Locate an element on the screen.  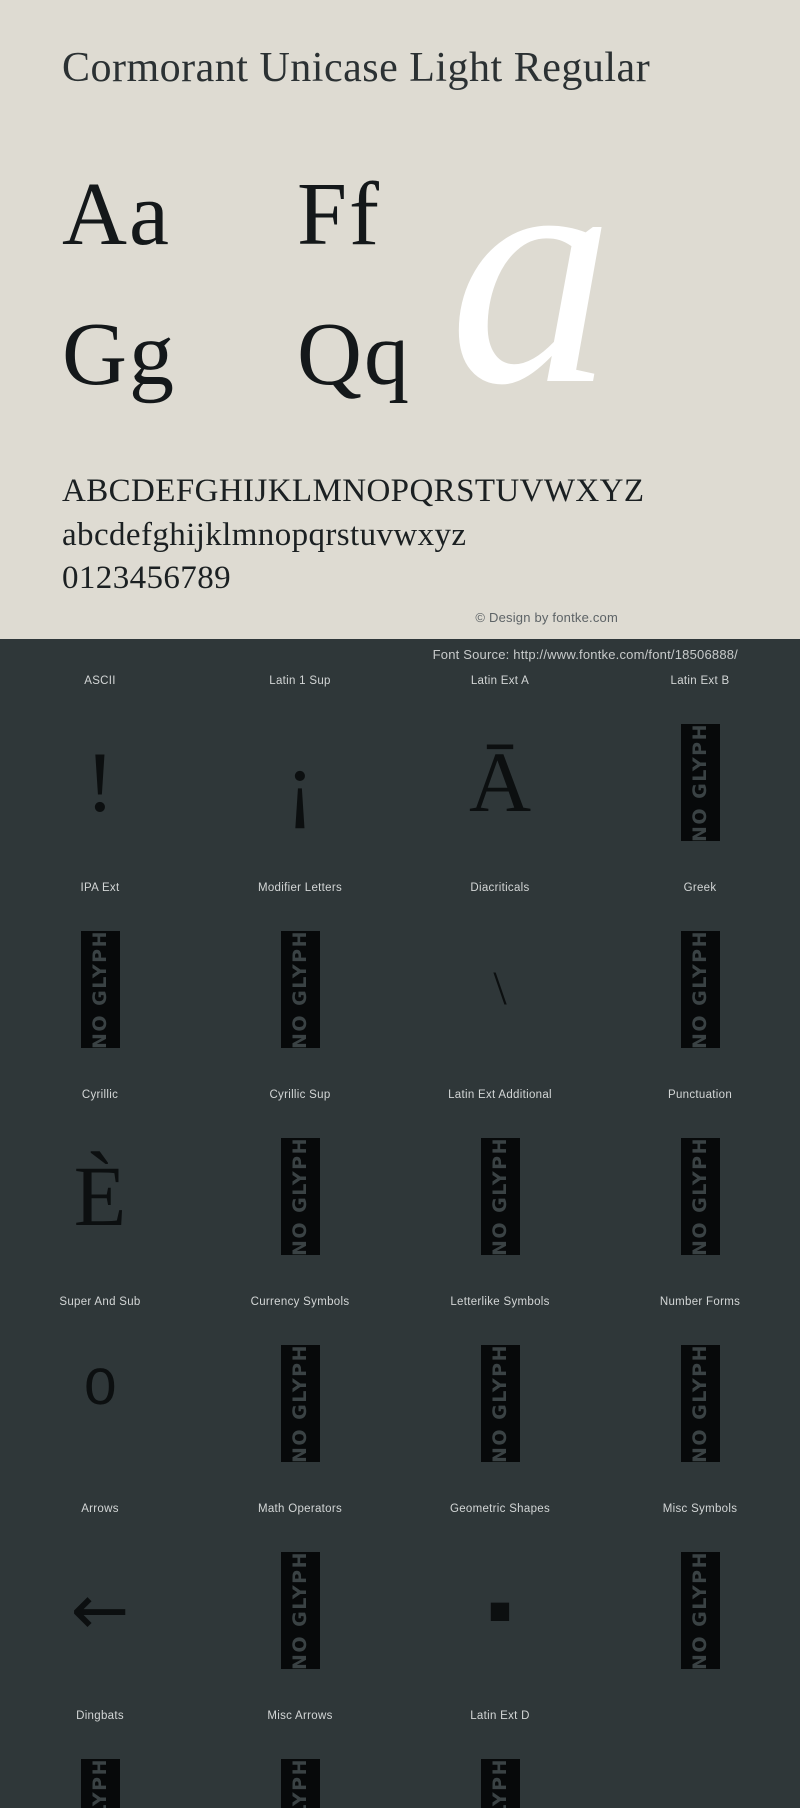
unicode-sample-glyph: ■ is located at coordinates (500, 1610).